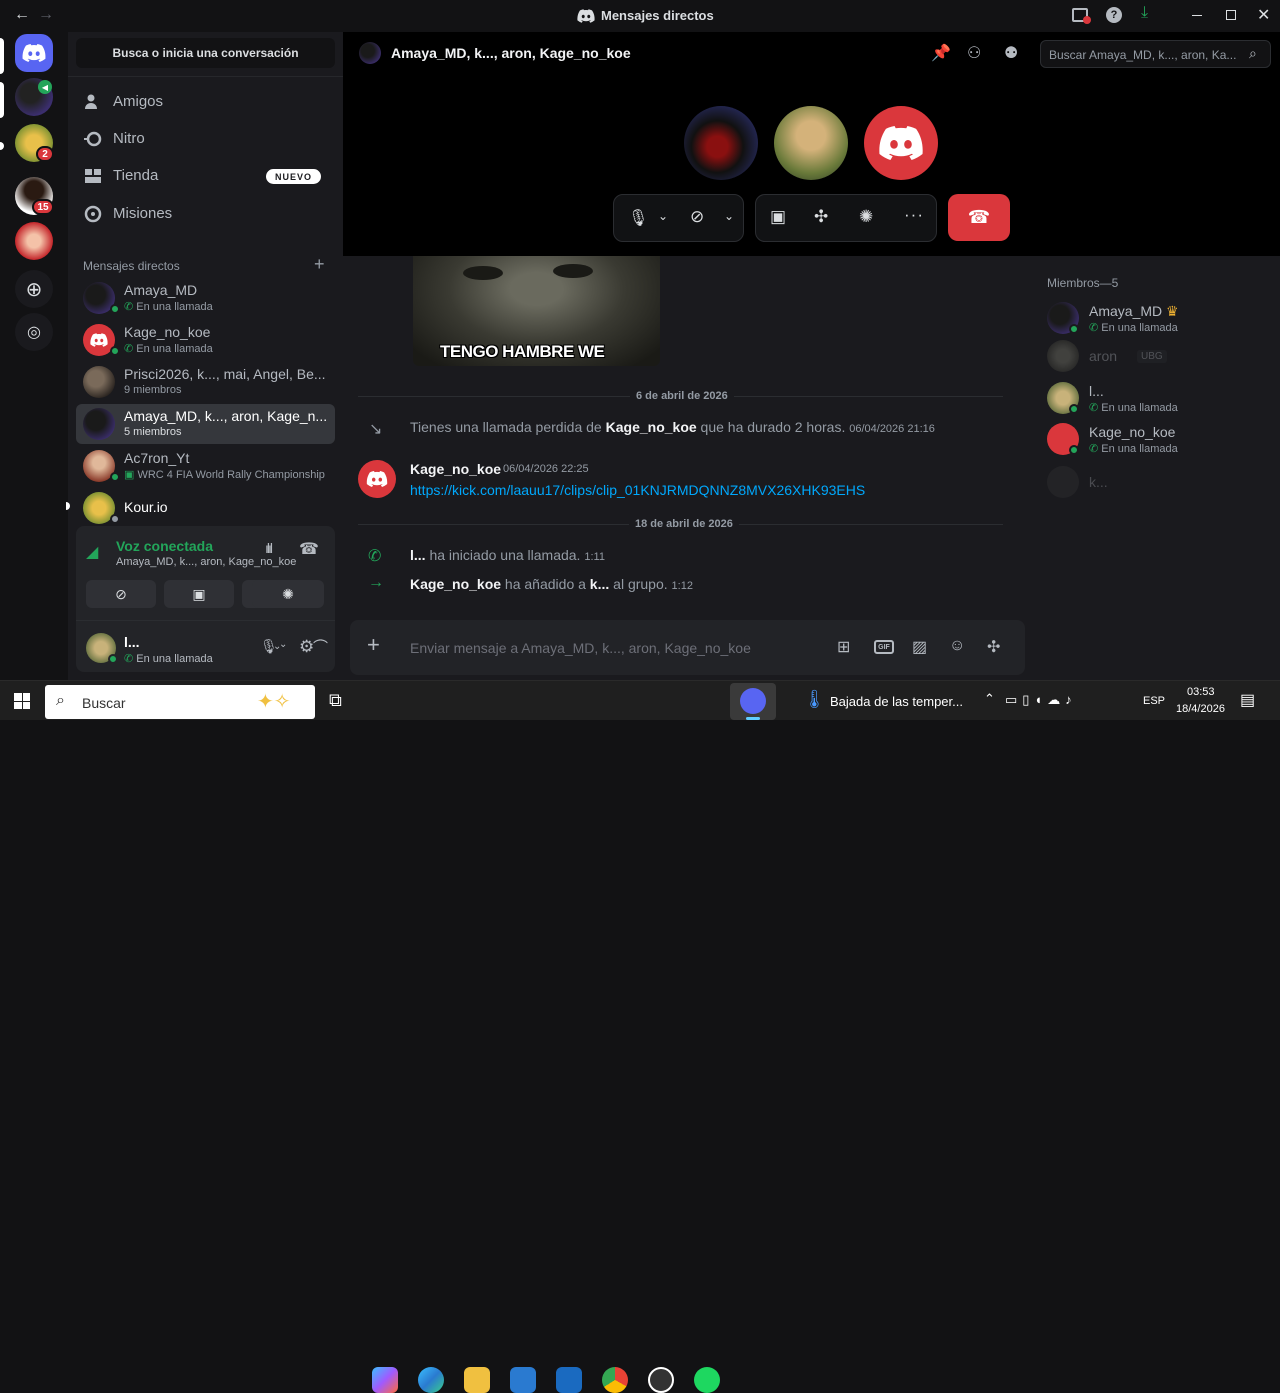 The width and height of the screenshot is (1280, 1393). Describe the element at coordinates (288, 594) in the screenshot. I see `soundboard-button: ✺` at that location.